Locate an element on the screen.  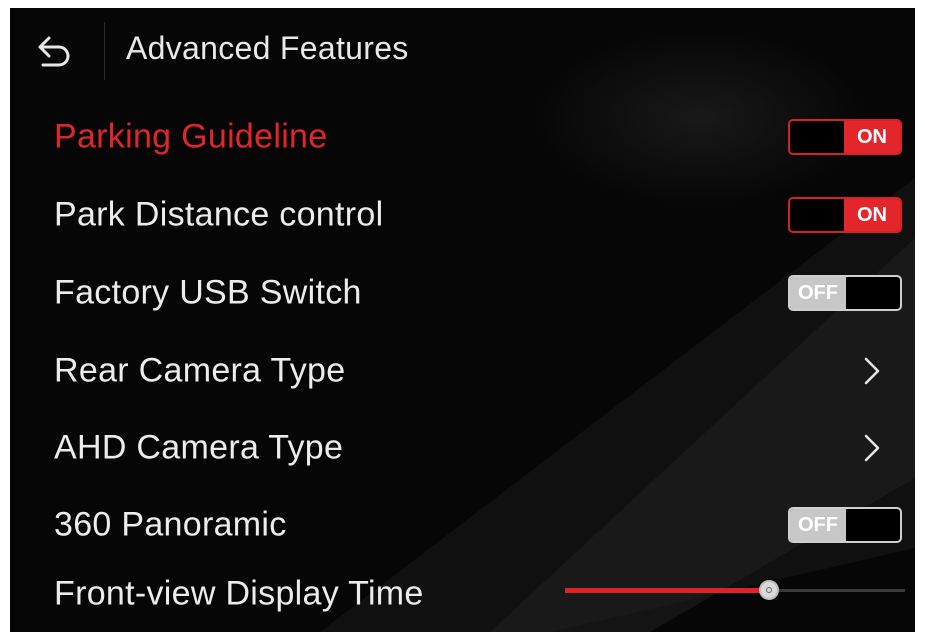
setting-label-ahd-camera-type: AHD Camera Type is located at coordinates (199, 447).